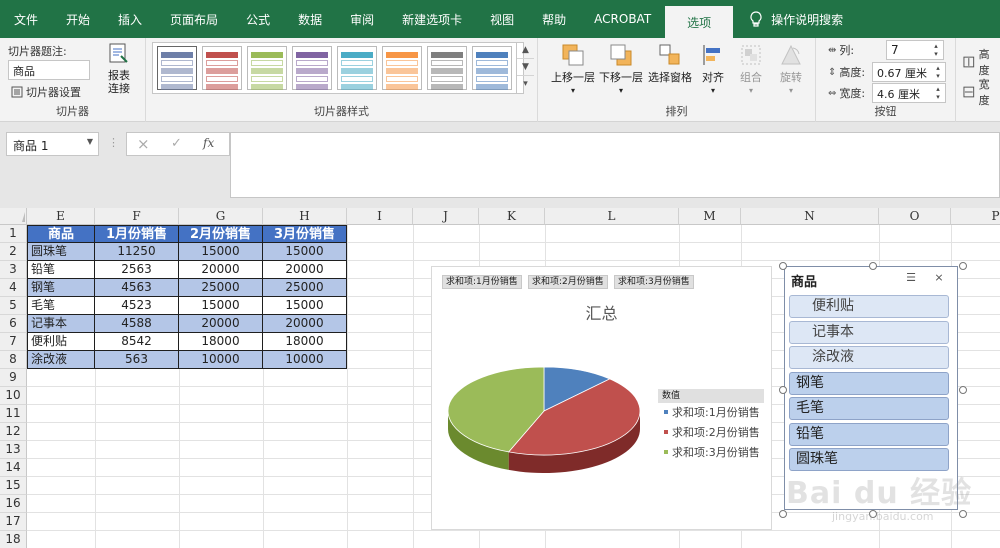 The height and width of the screenshot is (548, 1000). What do you see at coordinates (137, 234) in the screenshot?
I see `table-header-cell: 1月份销售` at bounding box center [137, 234].